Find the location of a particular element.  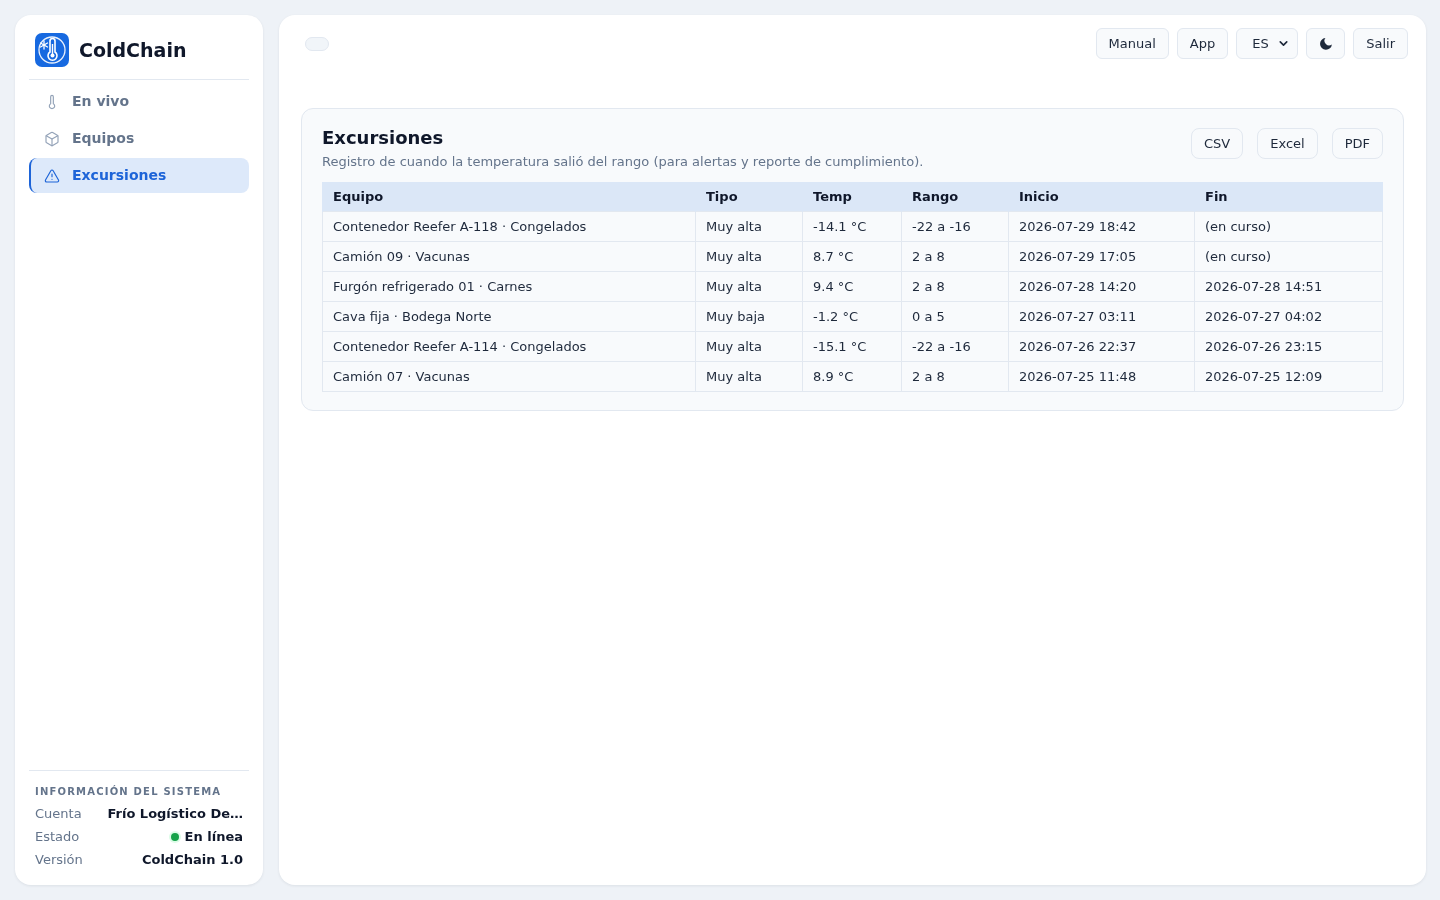

table-cell: 8.9 °C is located at coordinates (852, 376).